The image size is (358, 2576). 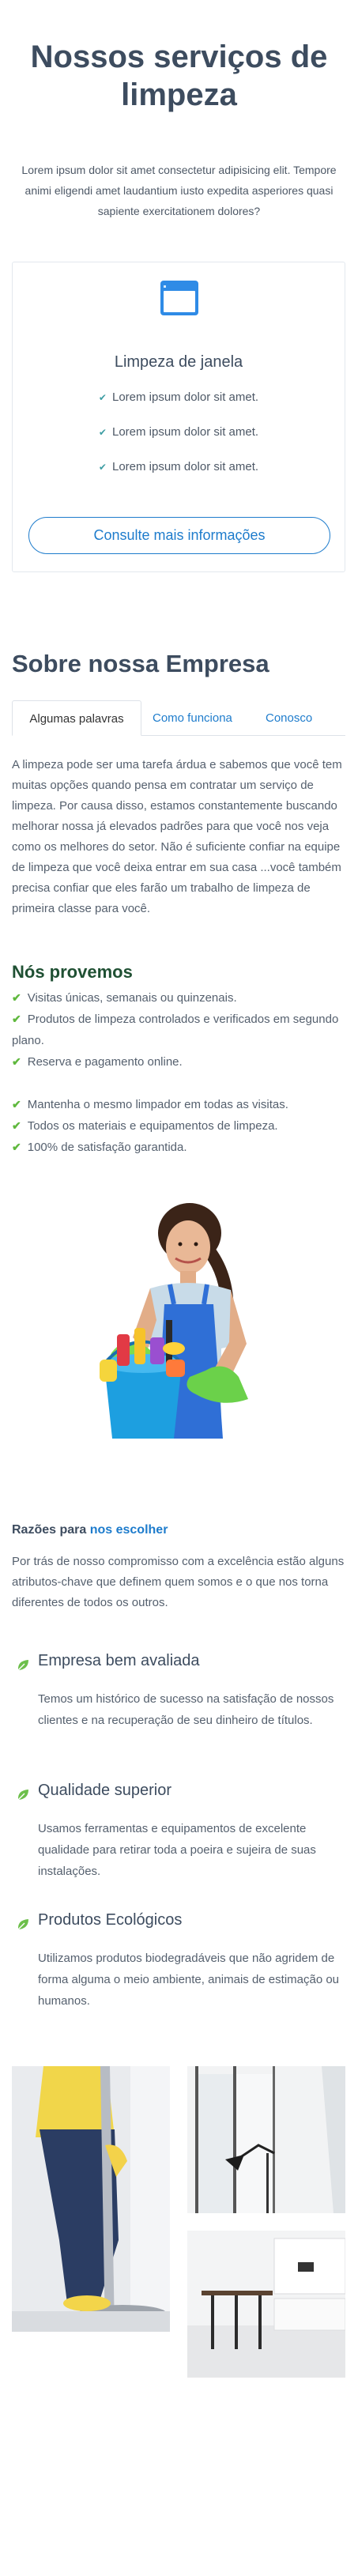 What do you see at coordinates (97, 1062) in the screenshot?
I see `list-item: ✔ Reserva e pagamento online.` at bounding box center [97, 1062].